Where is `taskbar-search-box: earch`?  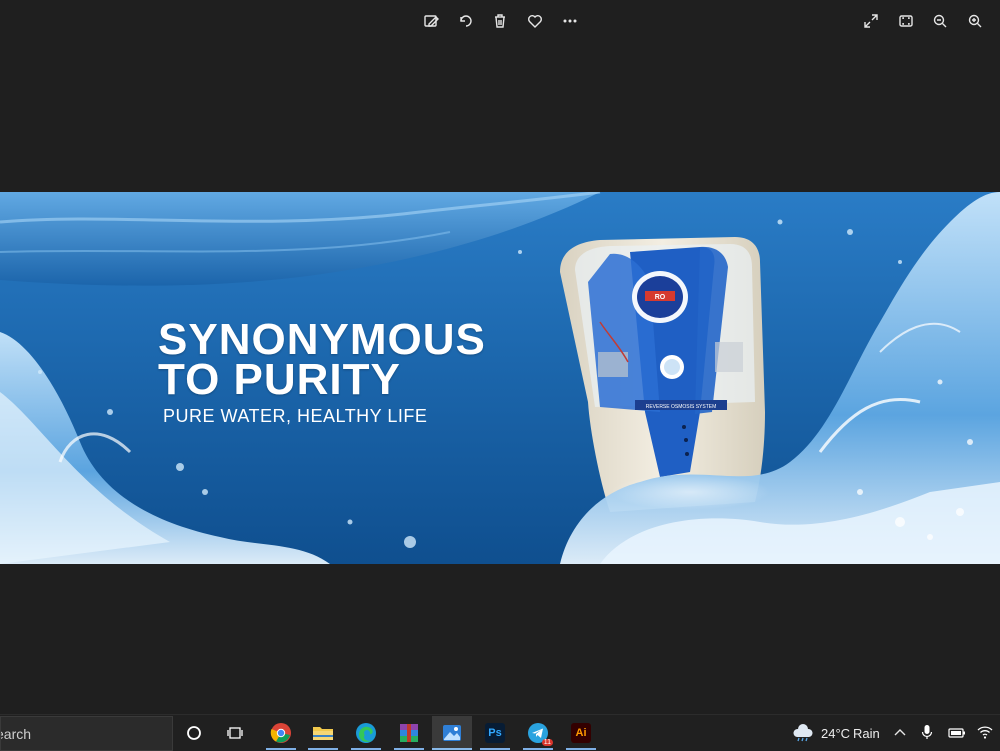 taskbar-search-box: earch is located at coordinates (86, 733).